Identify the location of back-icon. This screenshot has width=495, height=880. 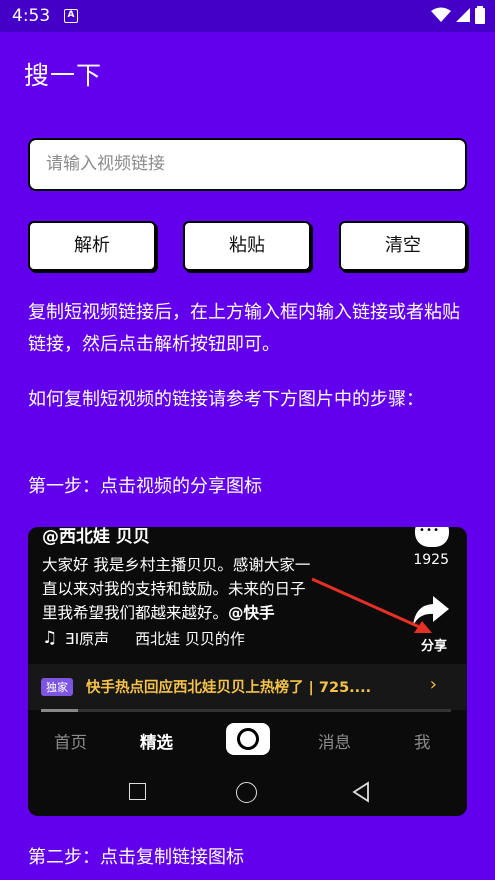
(360, 792).